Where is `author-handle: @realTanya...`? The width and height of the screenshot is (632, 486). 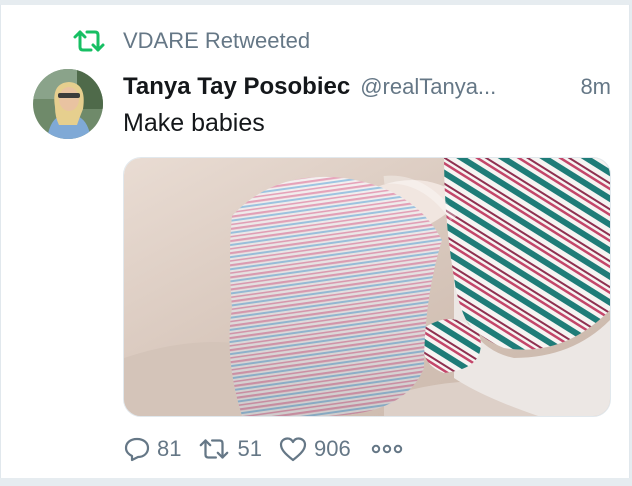 author-handle: @realTanya... is located at coordinates (428, 87).